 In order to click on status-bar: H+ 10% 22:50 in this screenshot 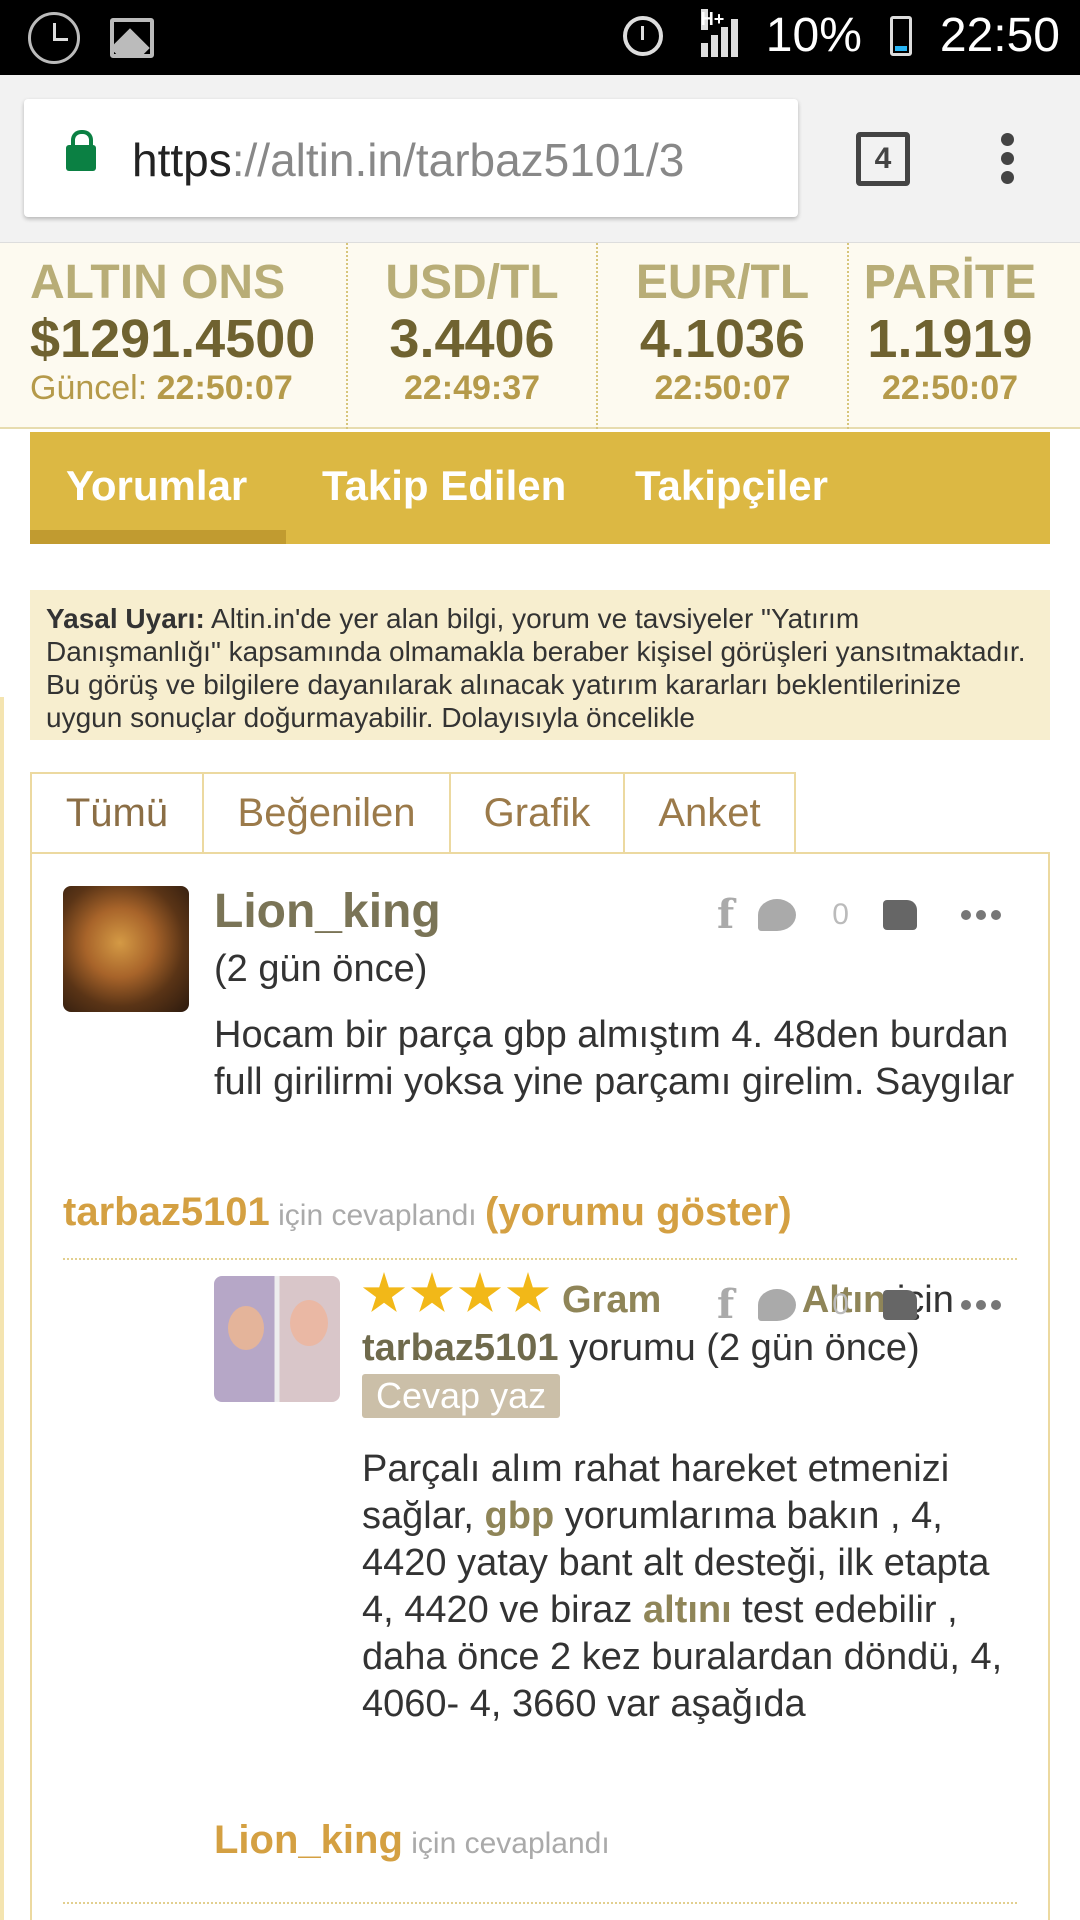, I will do `click(540, 37)`.